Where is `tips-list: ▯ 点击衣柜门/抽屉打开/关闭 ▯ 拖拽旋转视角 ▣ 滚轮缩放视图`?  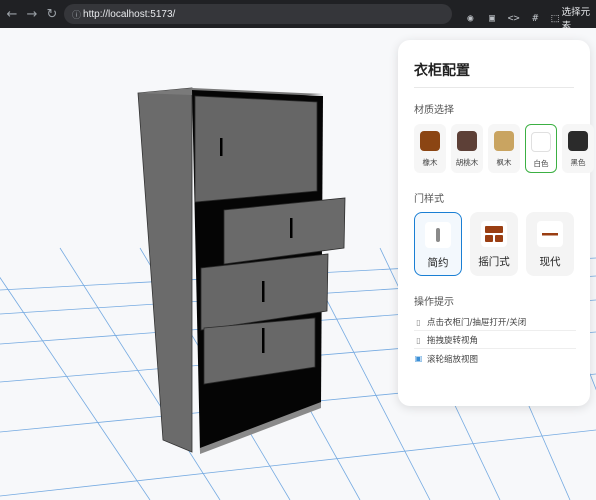
tips-list: ▯ 点击衣柜门/抽屉打开/关闭 ▯ 拖拽旋转视角 ▣ 滚轮缩放视图 is located at coordinates (495, 341).